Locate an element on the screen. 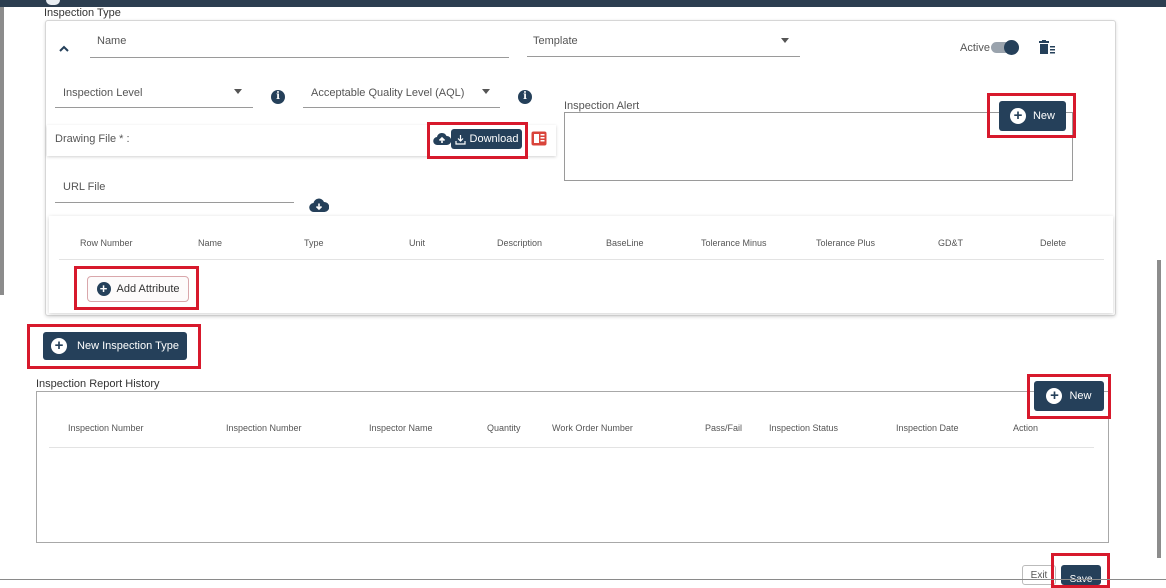  new-inspection-type-label: New Inspection Type is located at coordinates (128, 346).